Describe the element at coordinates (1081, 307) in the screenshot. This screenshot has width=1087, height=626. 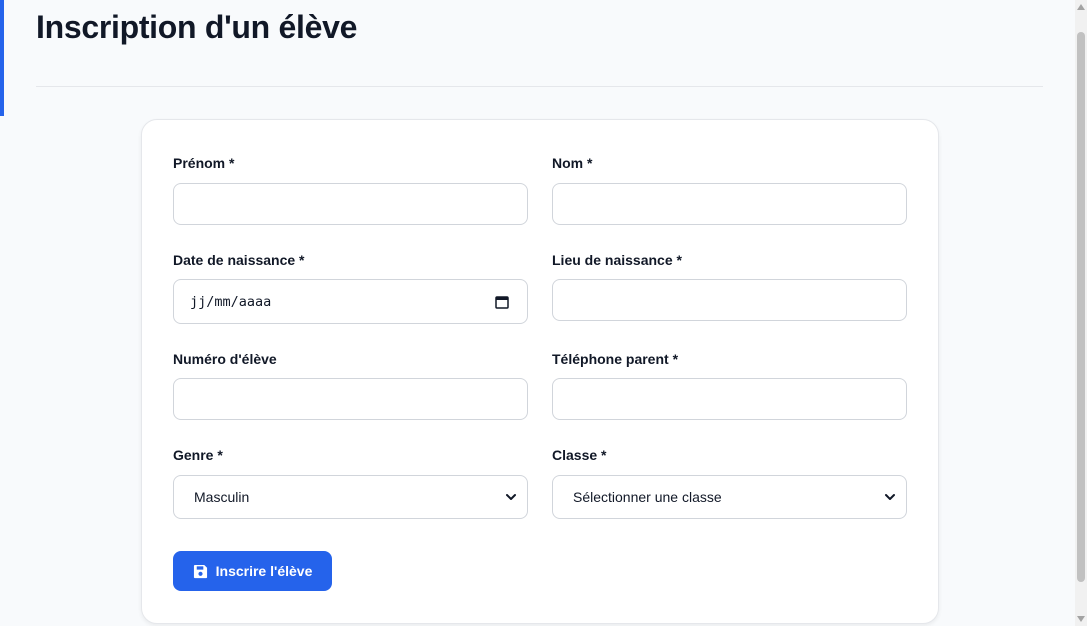
I see `scrollbar-thumb` at that location.